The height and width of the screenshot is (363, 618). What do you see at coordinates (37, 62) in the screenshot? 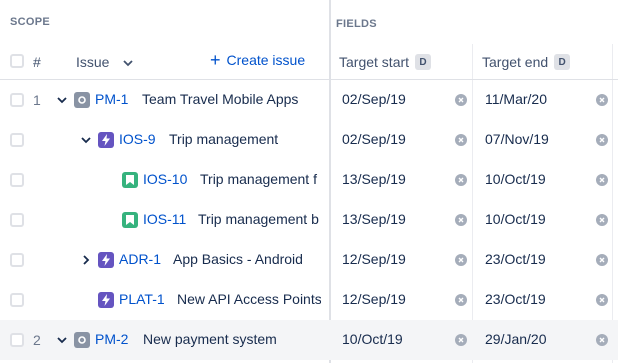
I see `hash-column-header: #` at bounding box center [37, 62].